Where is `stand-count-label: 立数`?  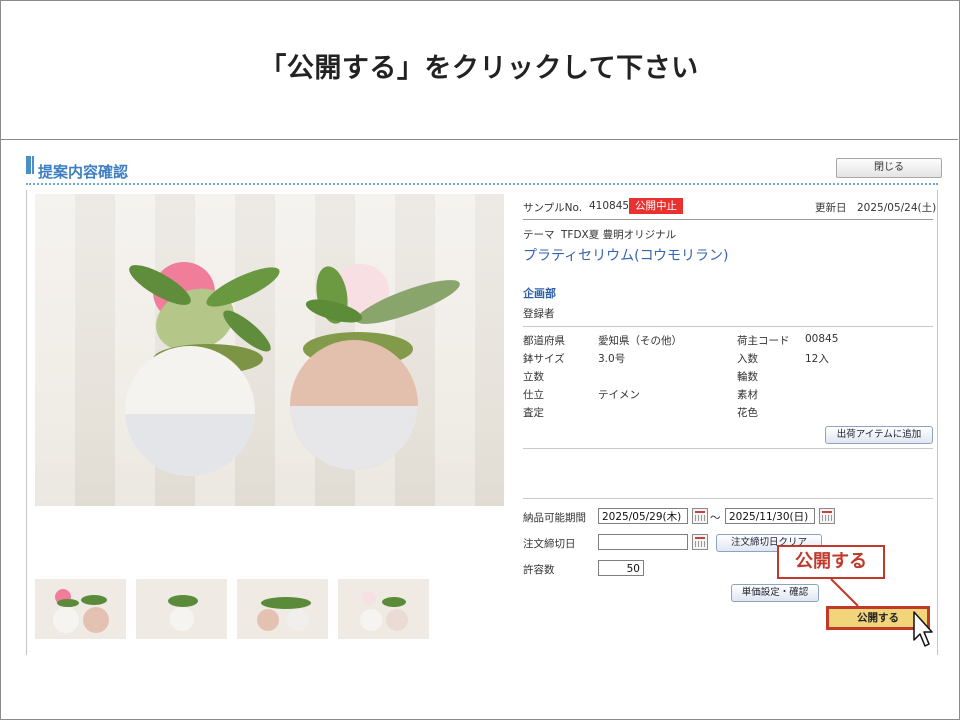
stand-count-label: 立数 is located at coordinates (533, 377).